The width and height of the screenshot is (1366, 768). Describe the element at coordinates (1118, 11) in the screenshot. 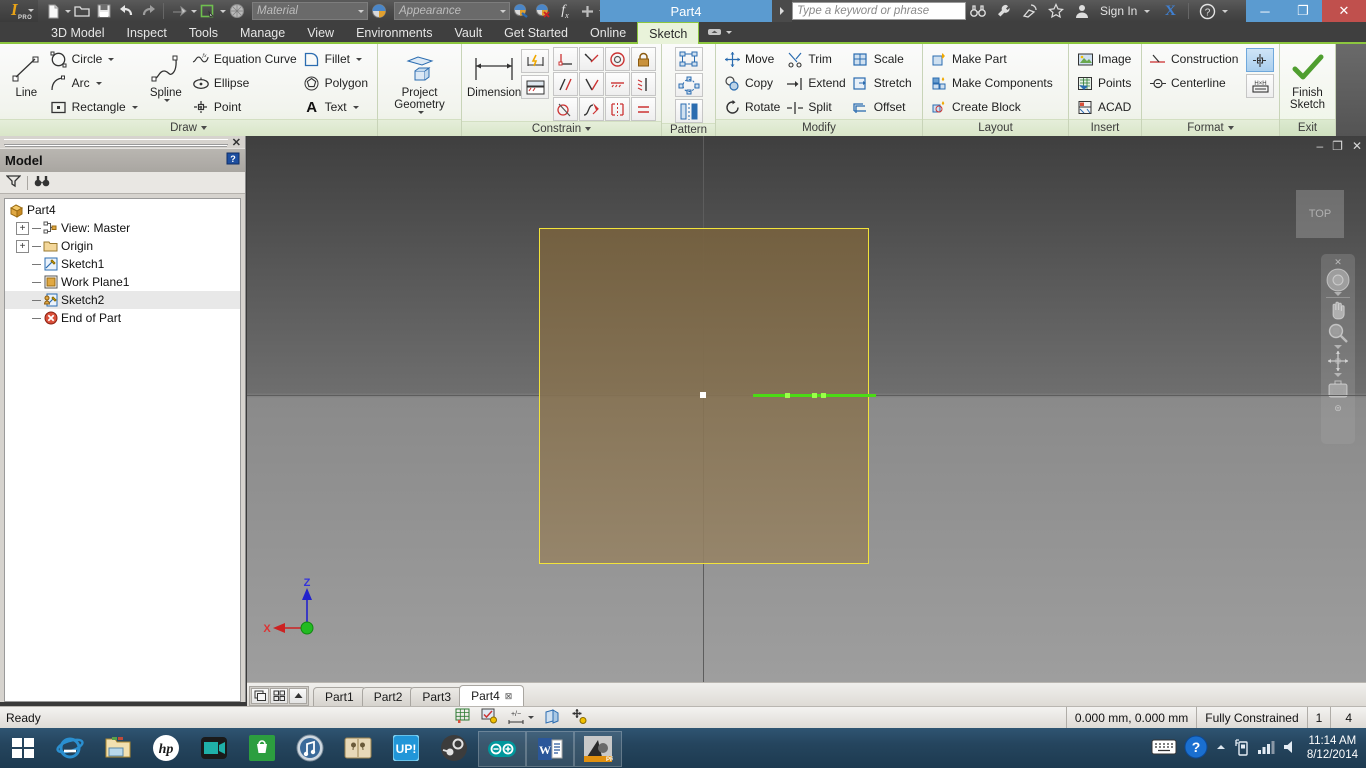

I see `sign-in-button: Sign In` at that location.